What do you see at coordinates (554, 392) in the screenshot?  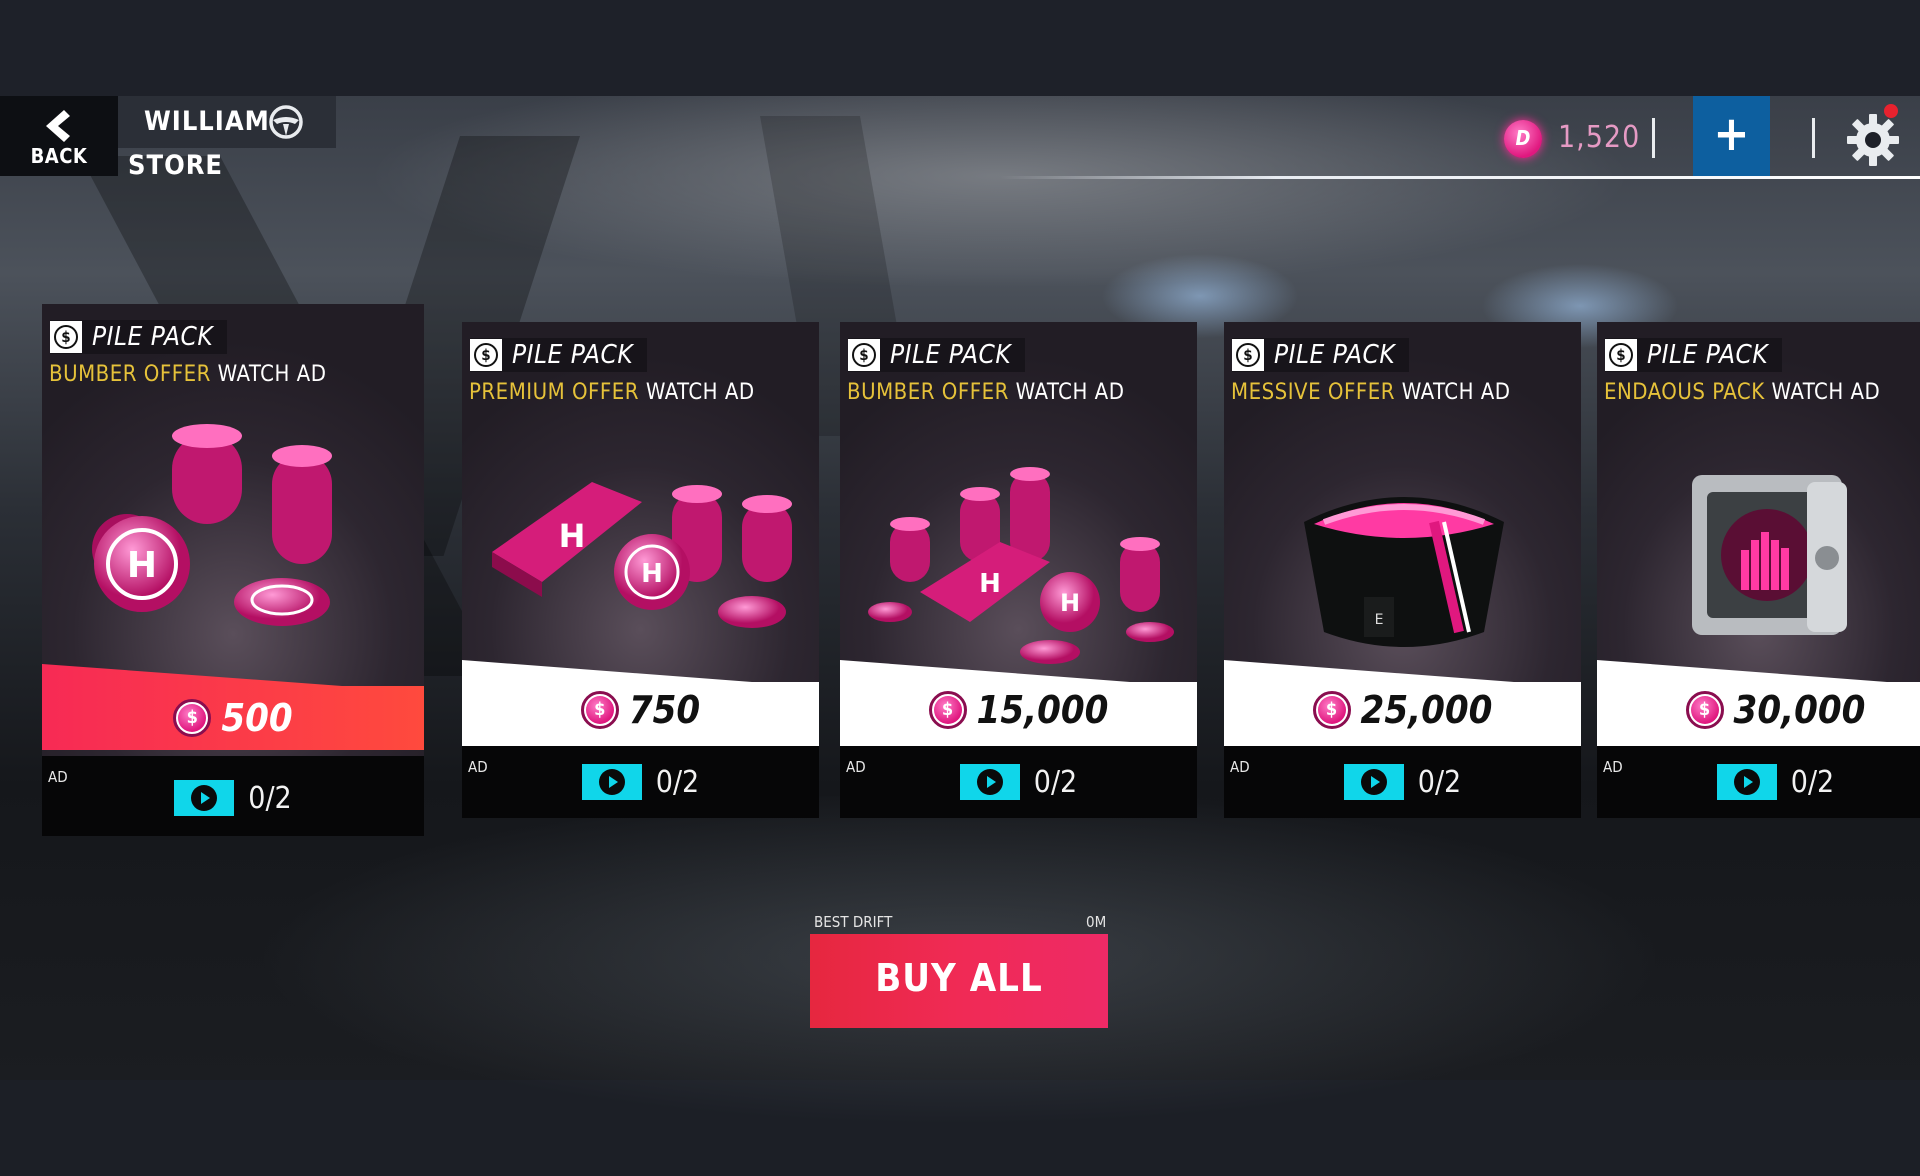 I see `offer-type: PREMIUM OFFER` at bounding box center [554, 392].